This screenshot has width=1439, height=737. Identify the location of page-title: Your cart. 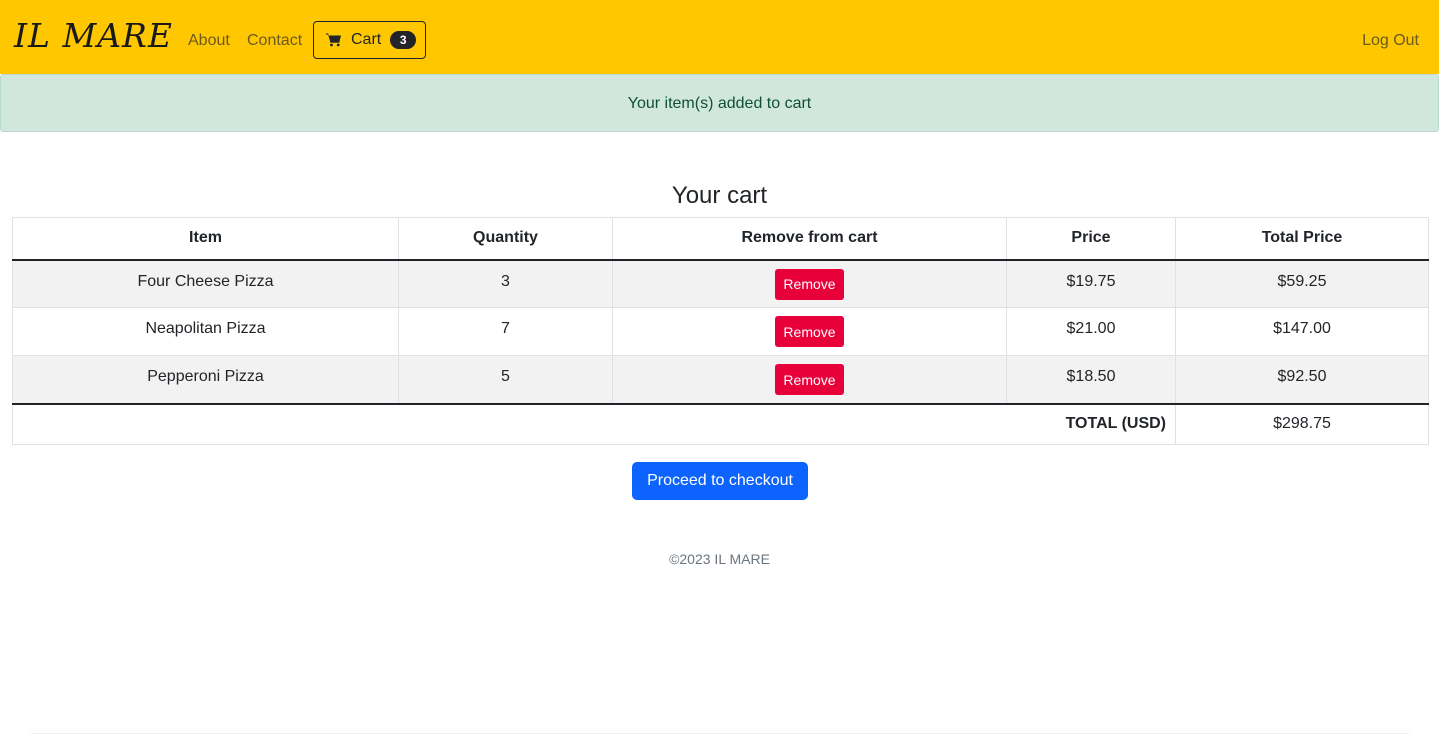
(719, 195).